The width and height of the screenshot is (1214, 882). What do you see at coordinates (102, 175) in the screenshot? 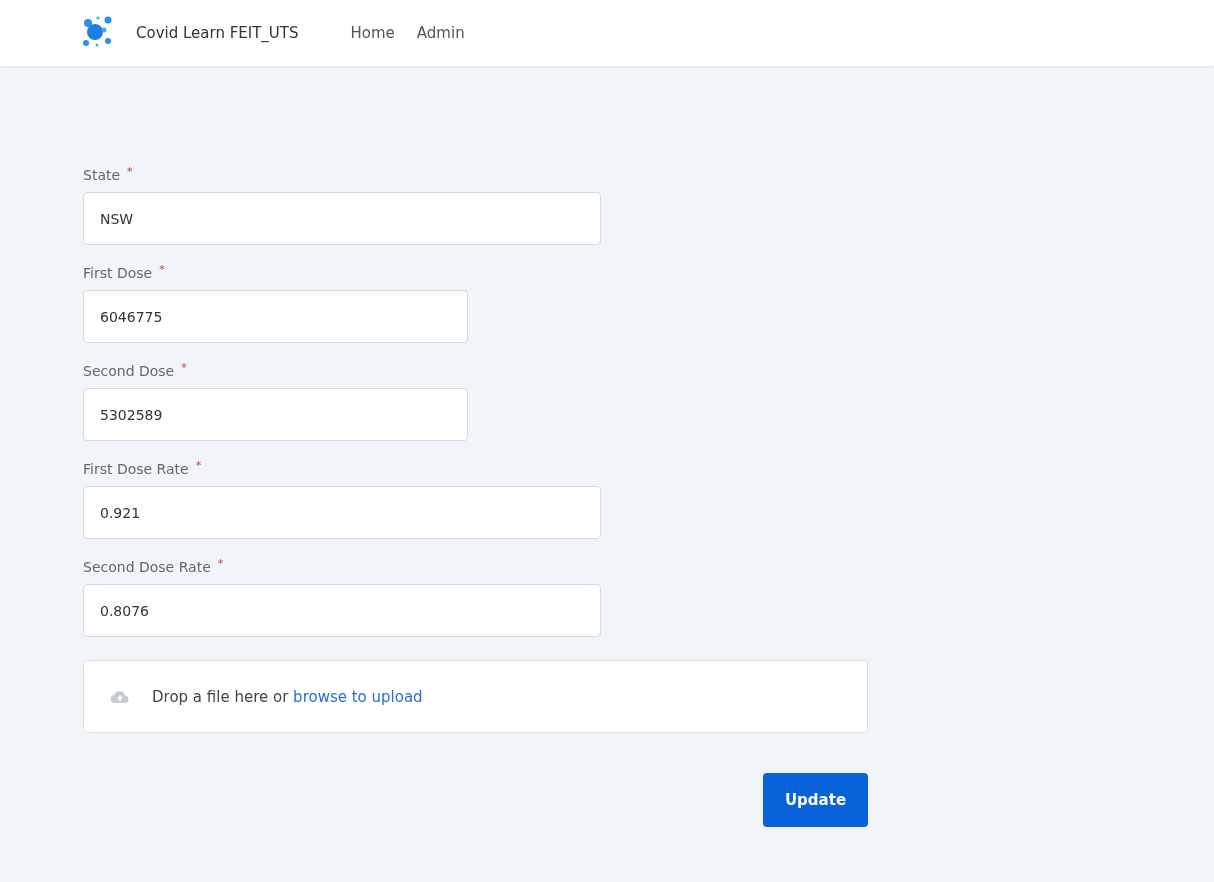
I see `field-label: State` at bounding box center [102, 175].